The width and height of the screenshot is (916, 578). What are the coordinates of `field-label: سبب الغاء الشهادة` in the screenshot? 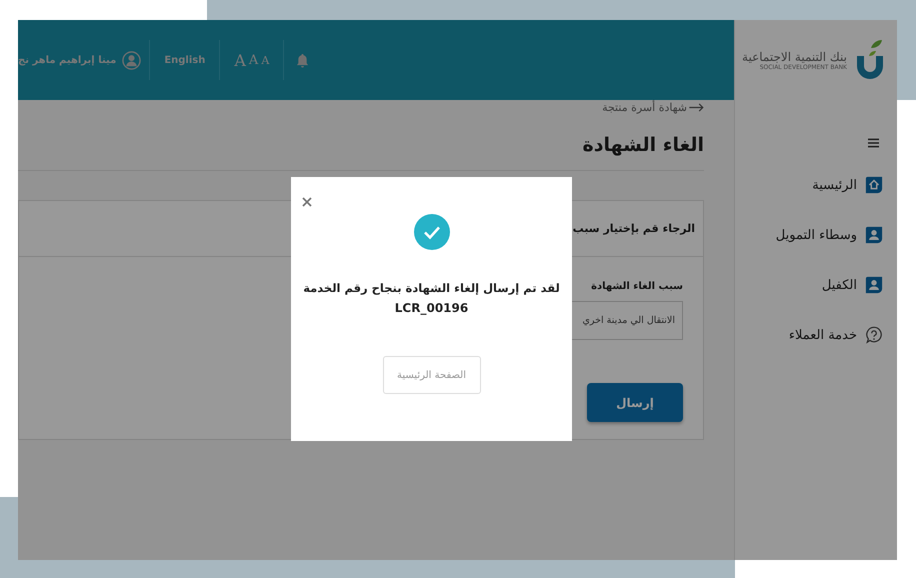 It's located at (637, 286).